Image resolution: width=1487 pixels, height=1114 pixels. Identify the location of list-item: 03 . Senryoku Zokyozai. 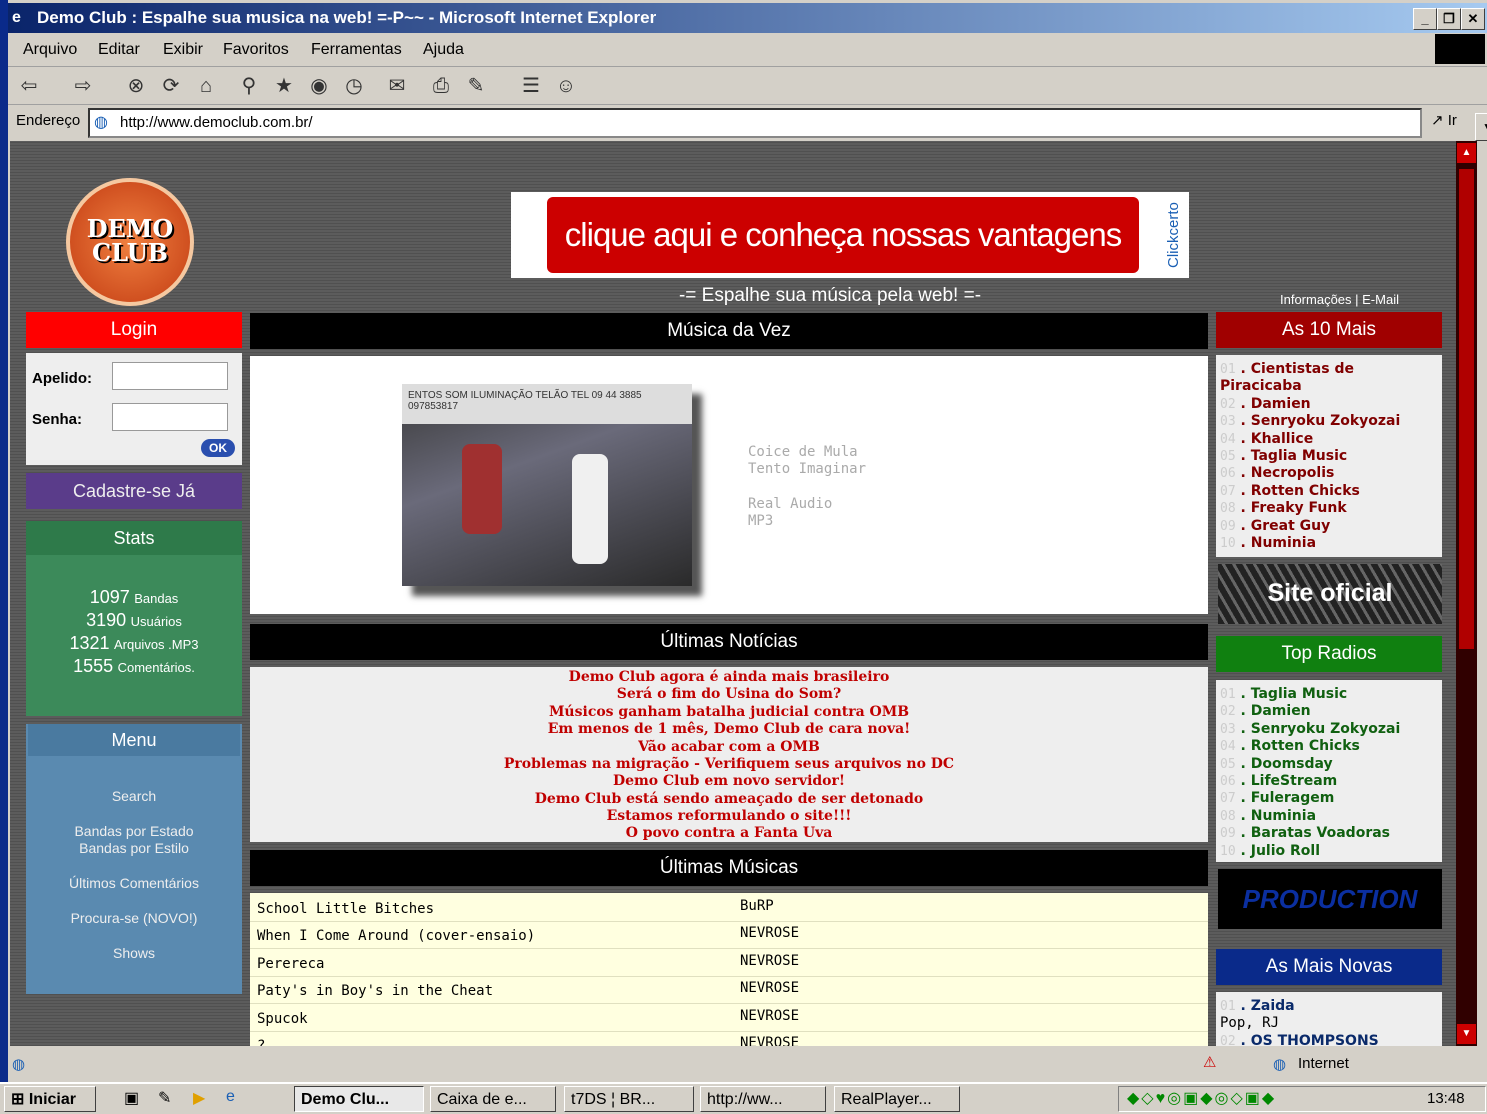
(1310, 729).